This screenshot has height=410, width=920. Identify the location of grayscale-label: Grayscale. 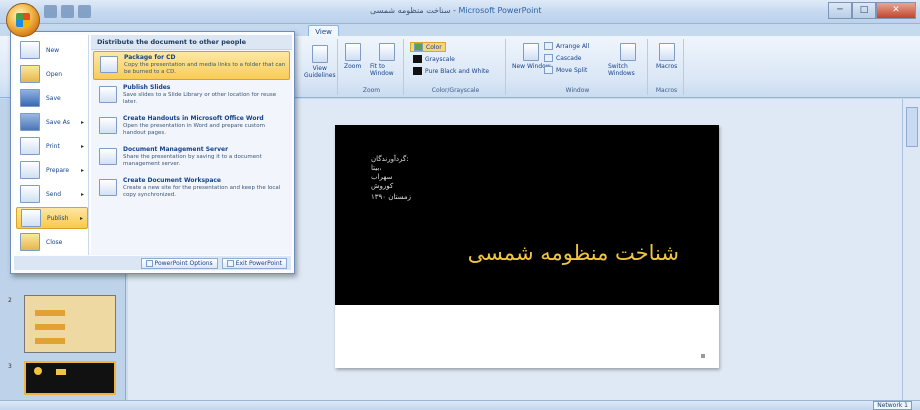
(440, 59).